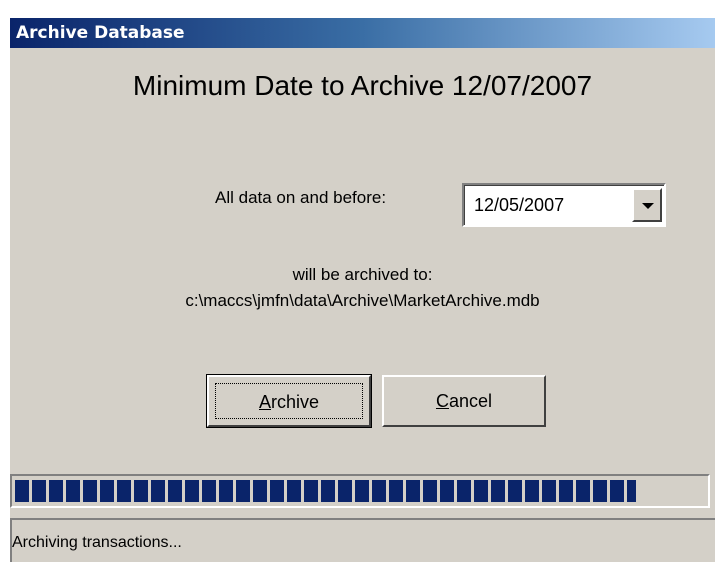 The image size is (715, 562). What do you see at coordinates (519, 205) in the screenshot?
I see `date-select-value: 12/05/2007` at bounding box center [519, 205].